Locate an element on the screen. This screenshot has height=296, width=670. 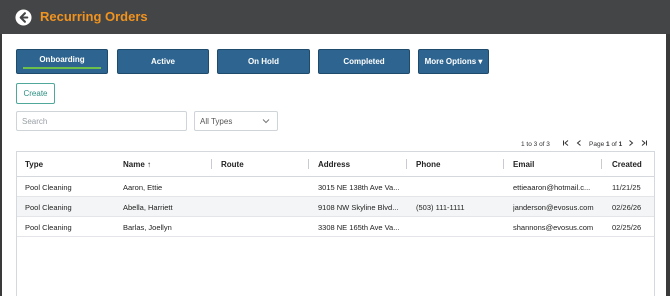
tab-label: More Options ▾ is located at coordinates (453, 61).